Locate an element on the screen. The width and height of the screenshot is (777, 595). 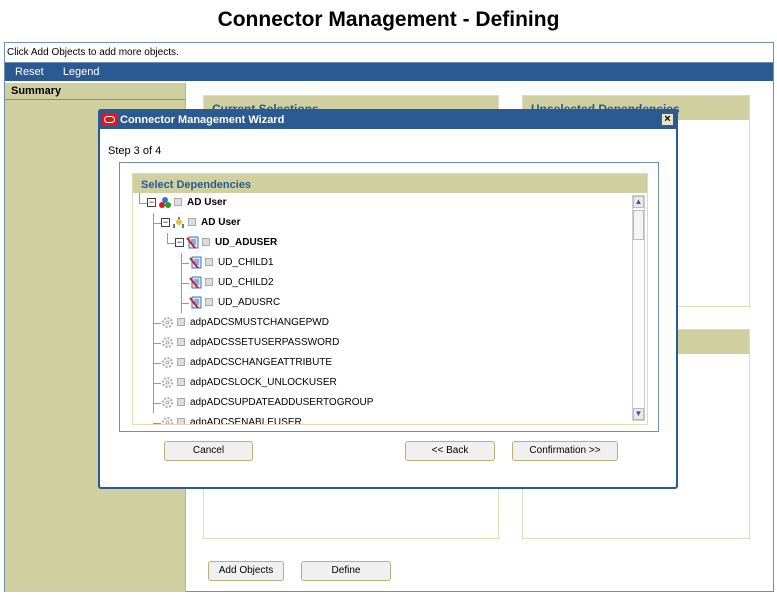
tree-scrollbar: ▲ ▼ is located at coordinates (638, 308).